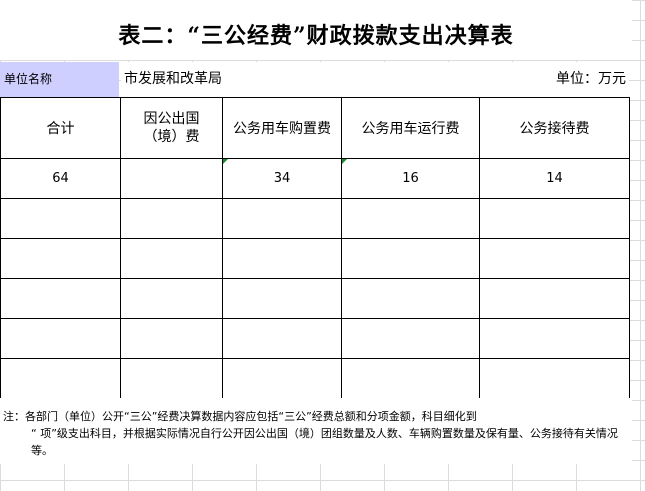 This screenshot has width=645, height=491. I want to click on table-title: 表二：“三公经费”财政拨款支出决算表, so click(316, 30).